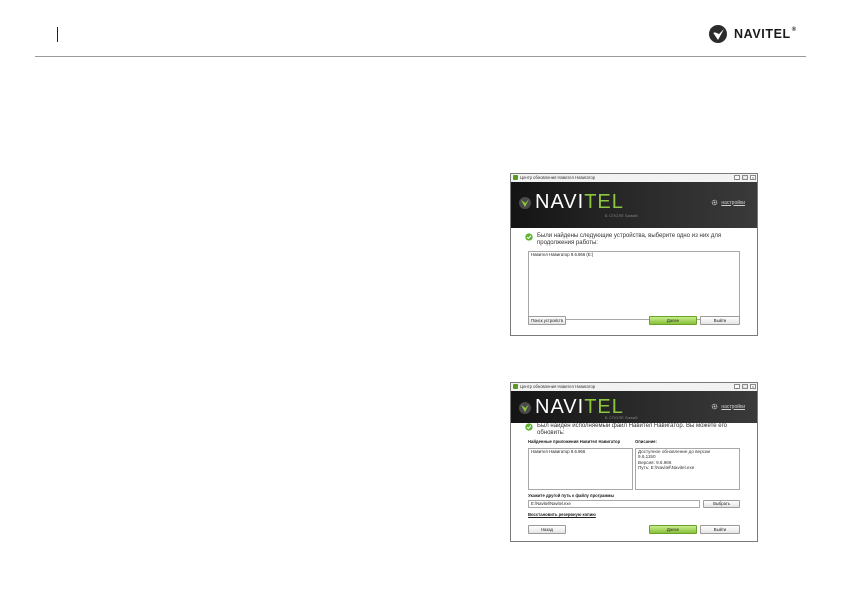 The image size is (842, 595). Describe the element at coordinates (57, 34) in the screenshot. I see `page-marker` at that location.